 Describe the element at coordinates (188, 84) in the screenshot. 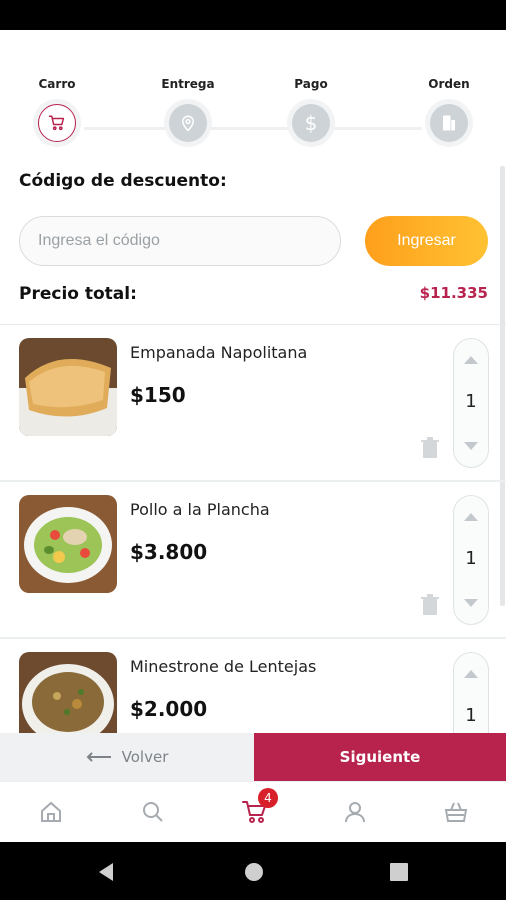

I see `step-label: Entrega` at that location.